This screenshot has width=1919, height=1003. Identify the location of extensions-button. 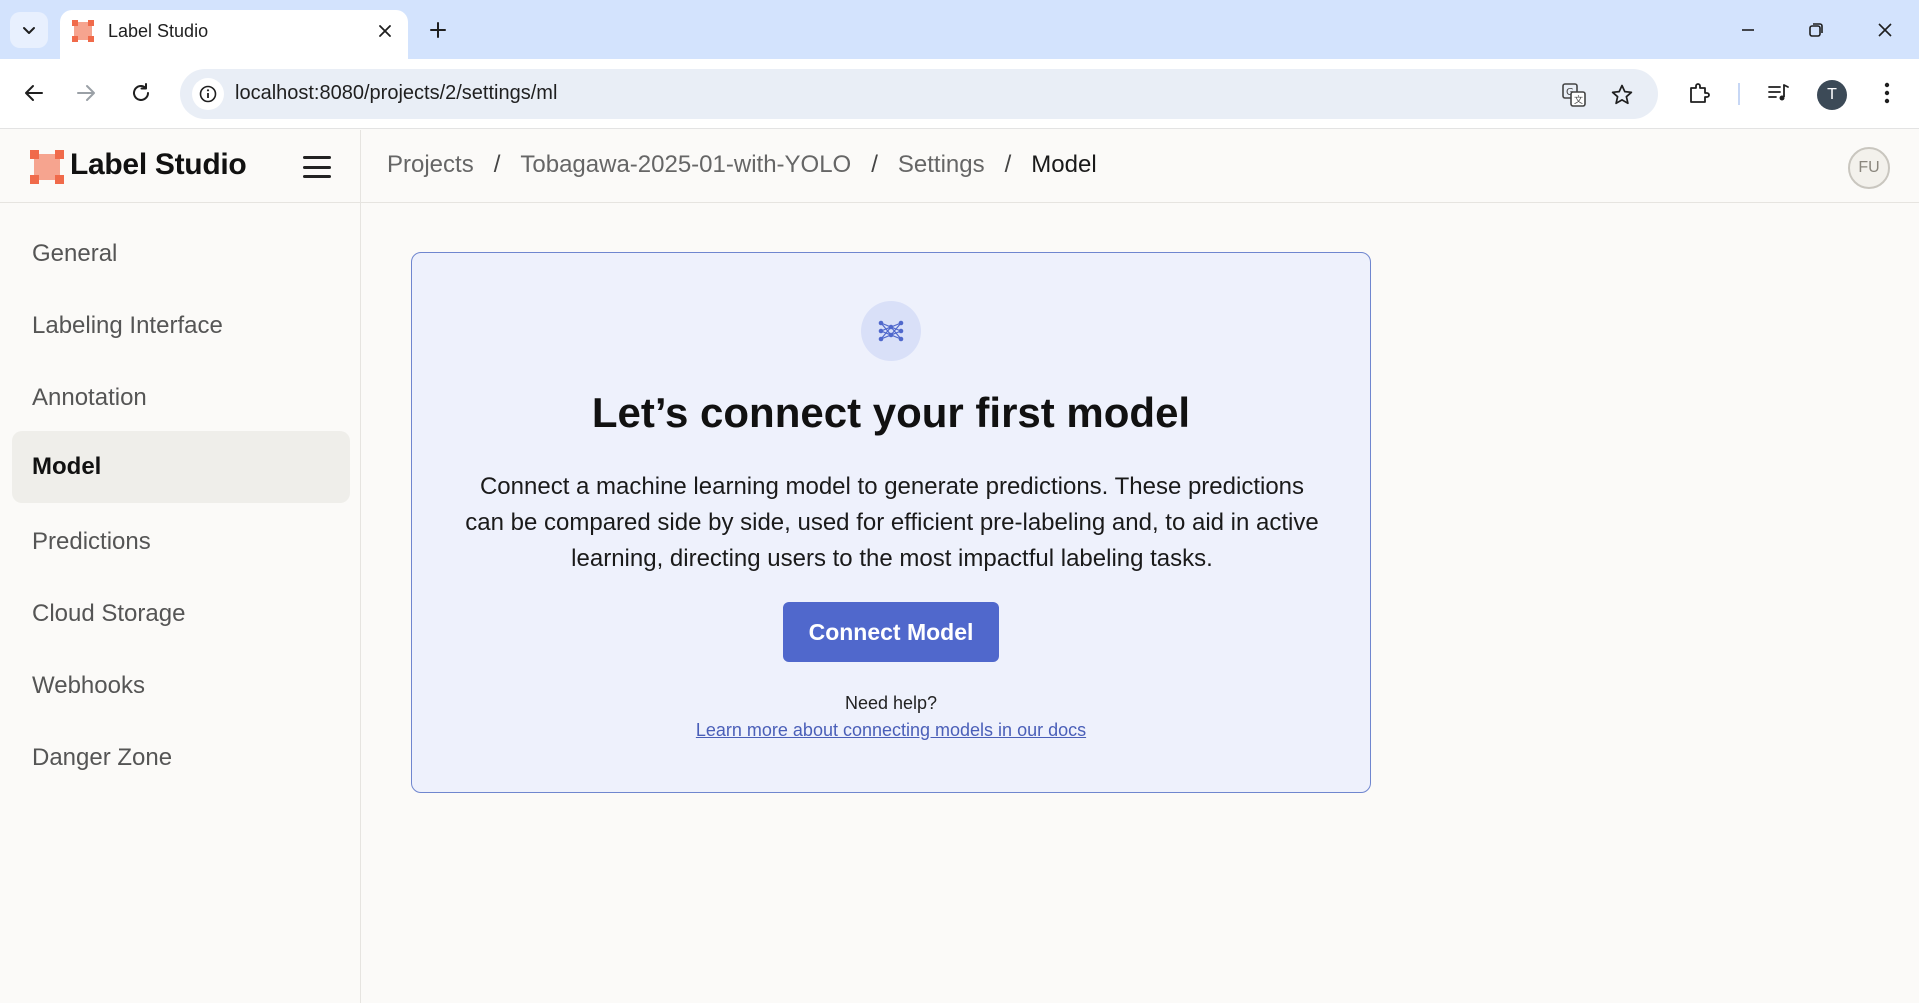
(1699, 93).